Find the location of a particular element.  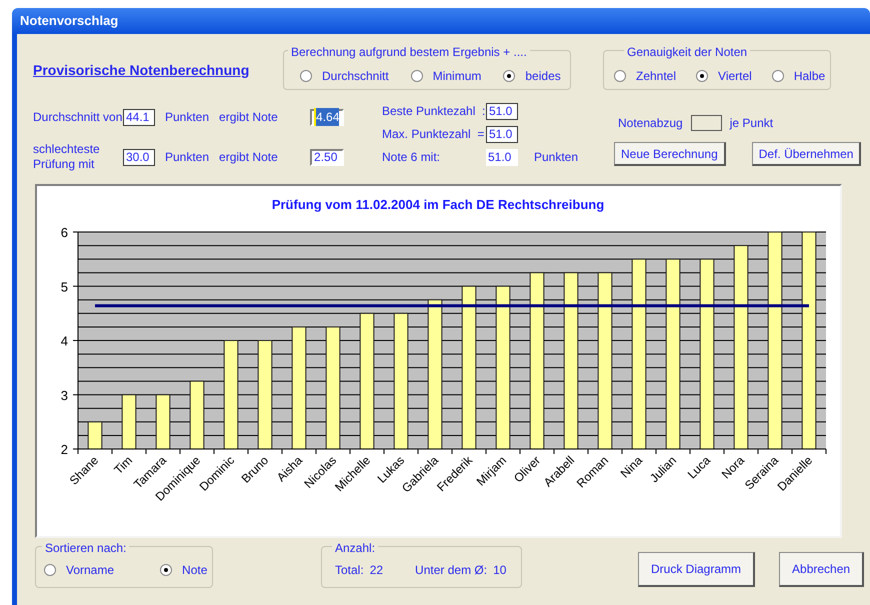

field-label: Beste Punktezahl : is located at coordinates (434, 111).